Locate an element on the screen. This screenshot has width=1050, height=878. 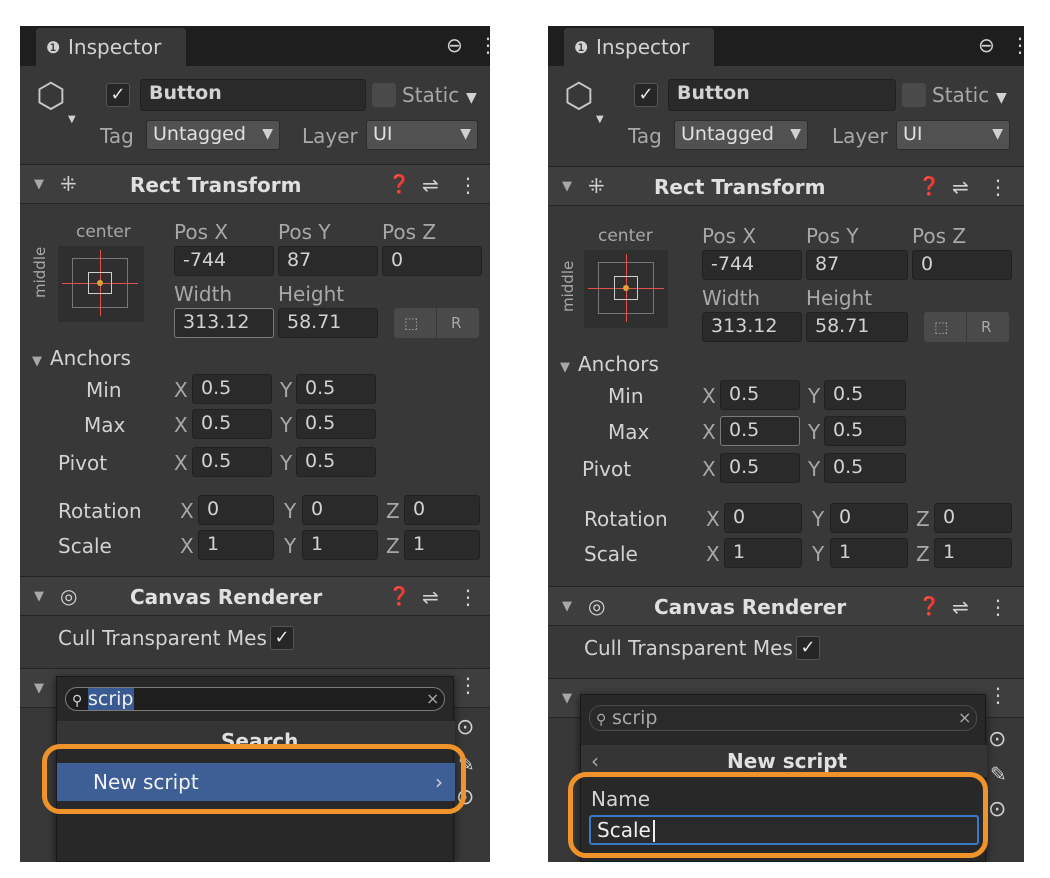
pos-y-label: Pos Y is located at coordinates (304, 232).